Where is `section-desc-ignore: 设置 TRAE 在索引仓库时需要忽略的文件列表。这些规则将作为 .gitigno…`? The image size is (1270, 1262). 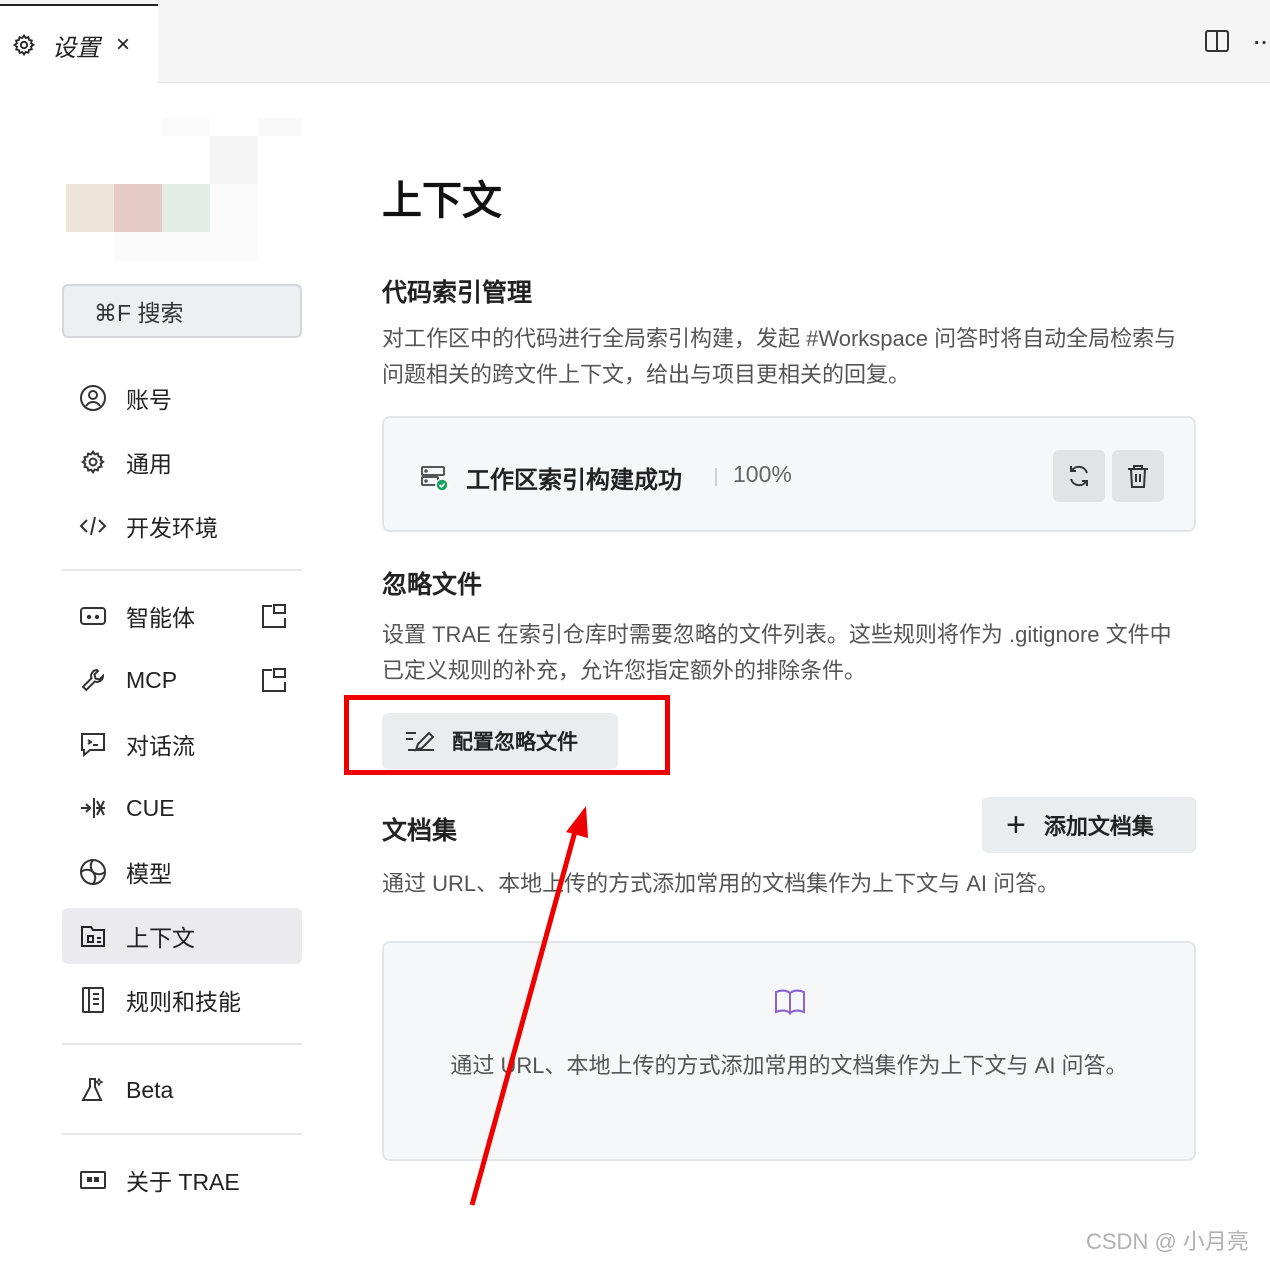 section-desc-ignore: 设置 TRAE 在索引仓库时需要忽略的文件列表。这些规则将作为 .gitigno… is located at coordinates (777, 652).